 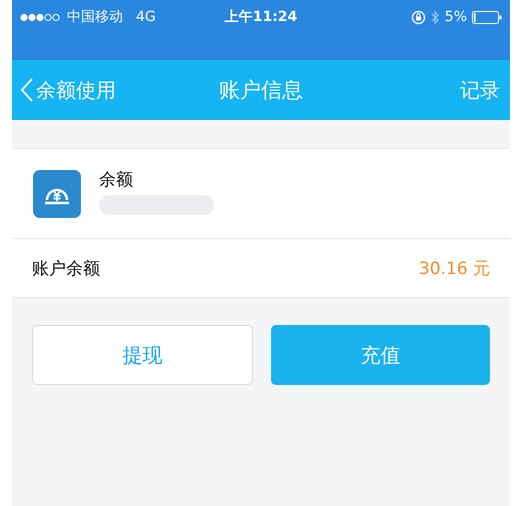 I want to click on page-title: 账户信息, so click(x=261, y=90).